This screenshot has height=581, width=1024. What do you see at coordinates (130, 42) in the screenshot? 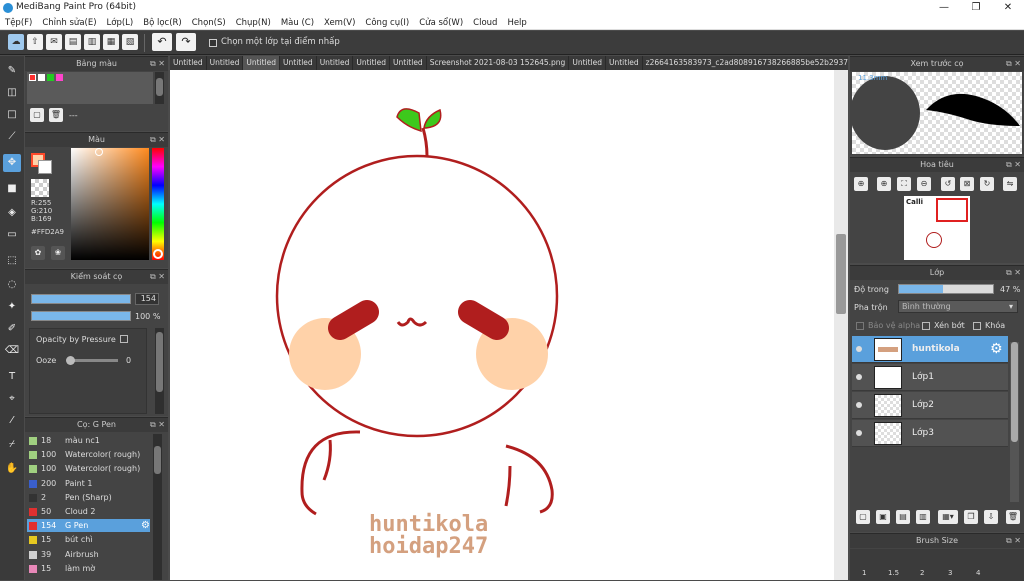
I see `layout-icon: ▧` at bounding box center [130, 42].